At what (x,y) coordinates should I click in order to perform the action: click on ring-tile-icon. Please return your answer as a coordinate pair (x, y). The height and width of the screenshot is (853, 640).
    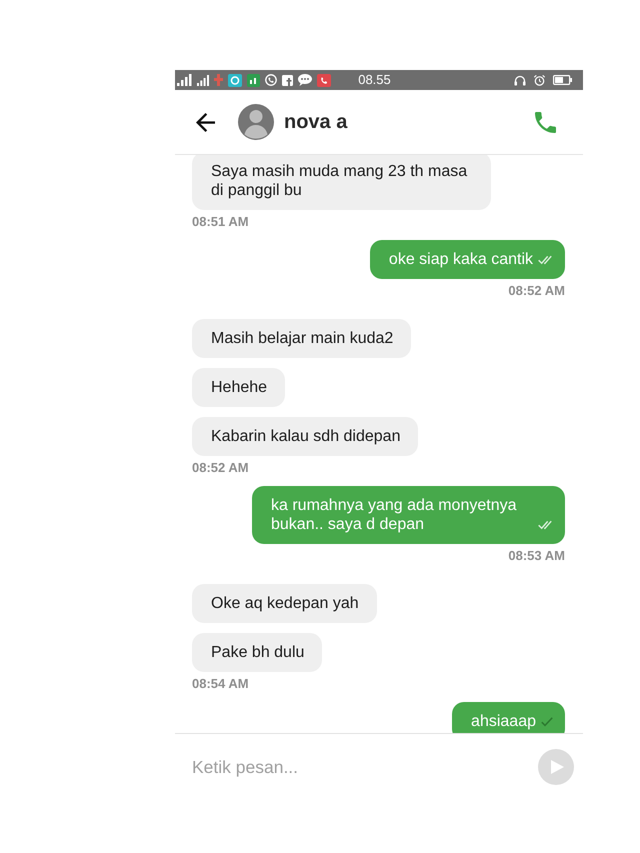
    Looking at the image, I should click on (235, 80).